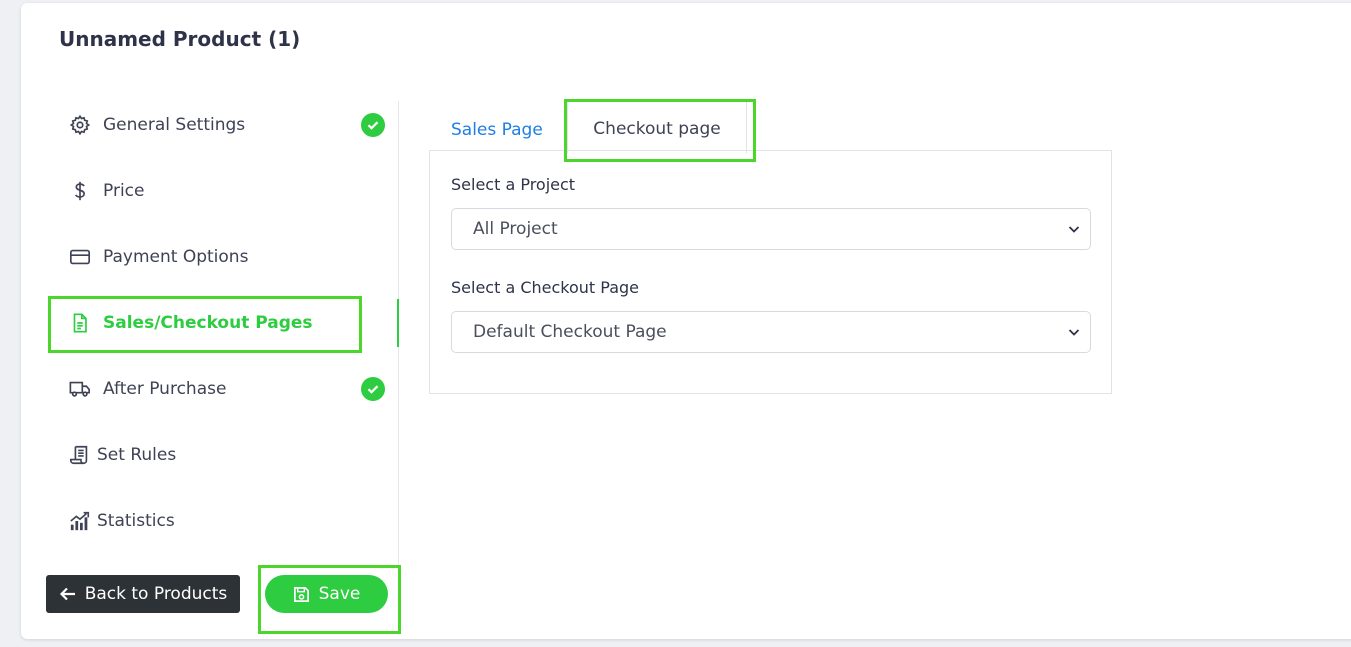  Describe the element at coordinates (513, 184) in the screenshot. I see `project-label: Select a Project` at that location.